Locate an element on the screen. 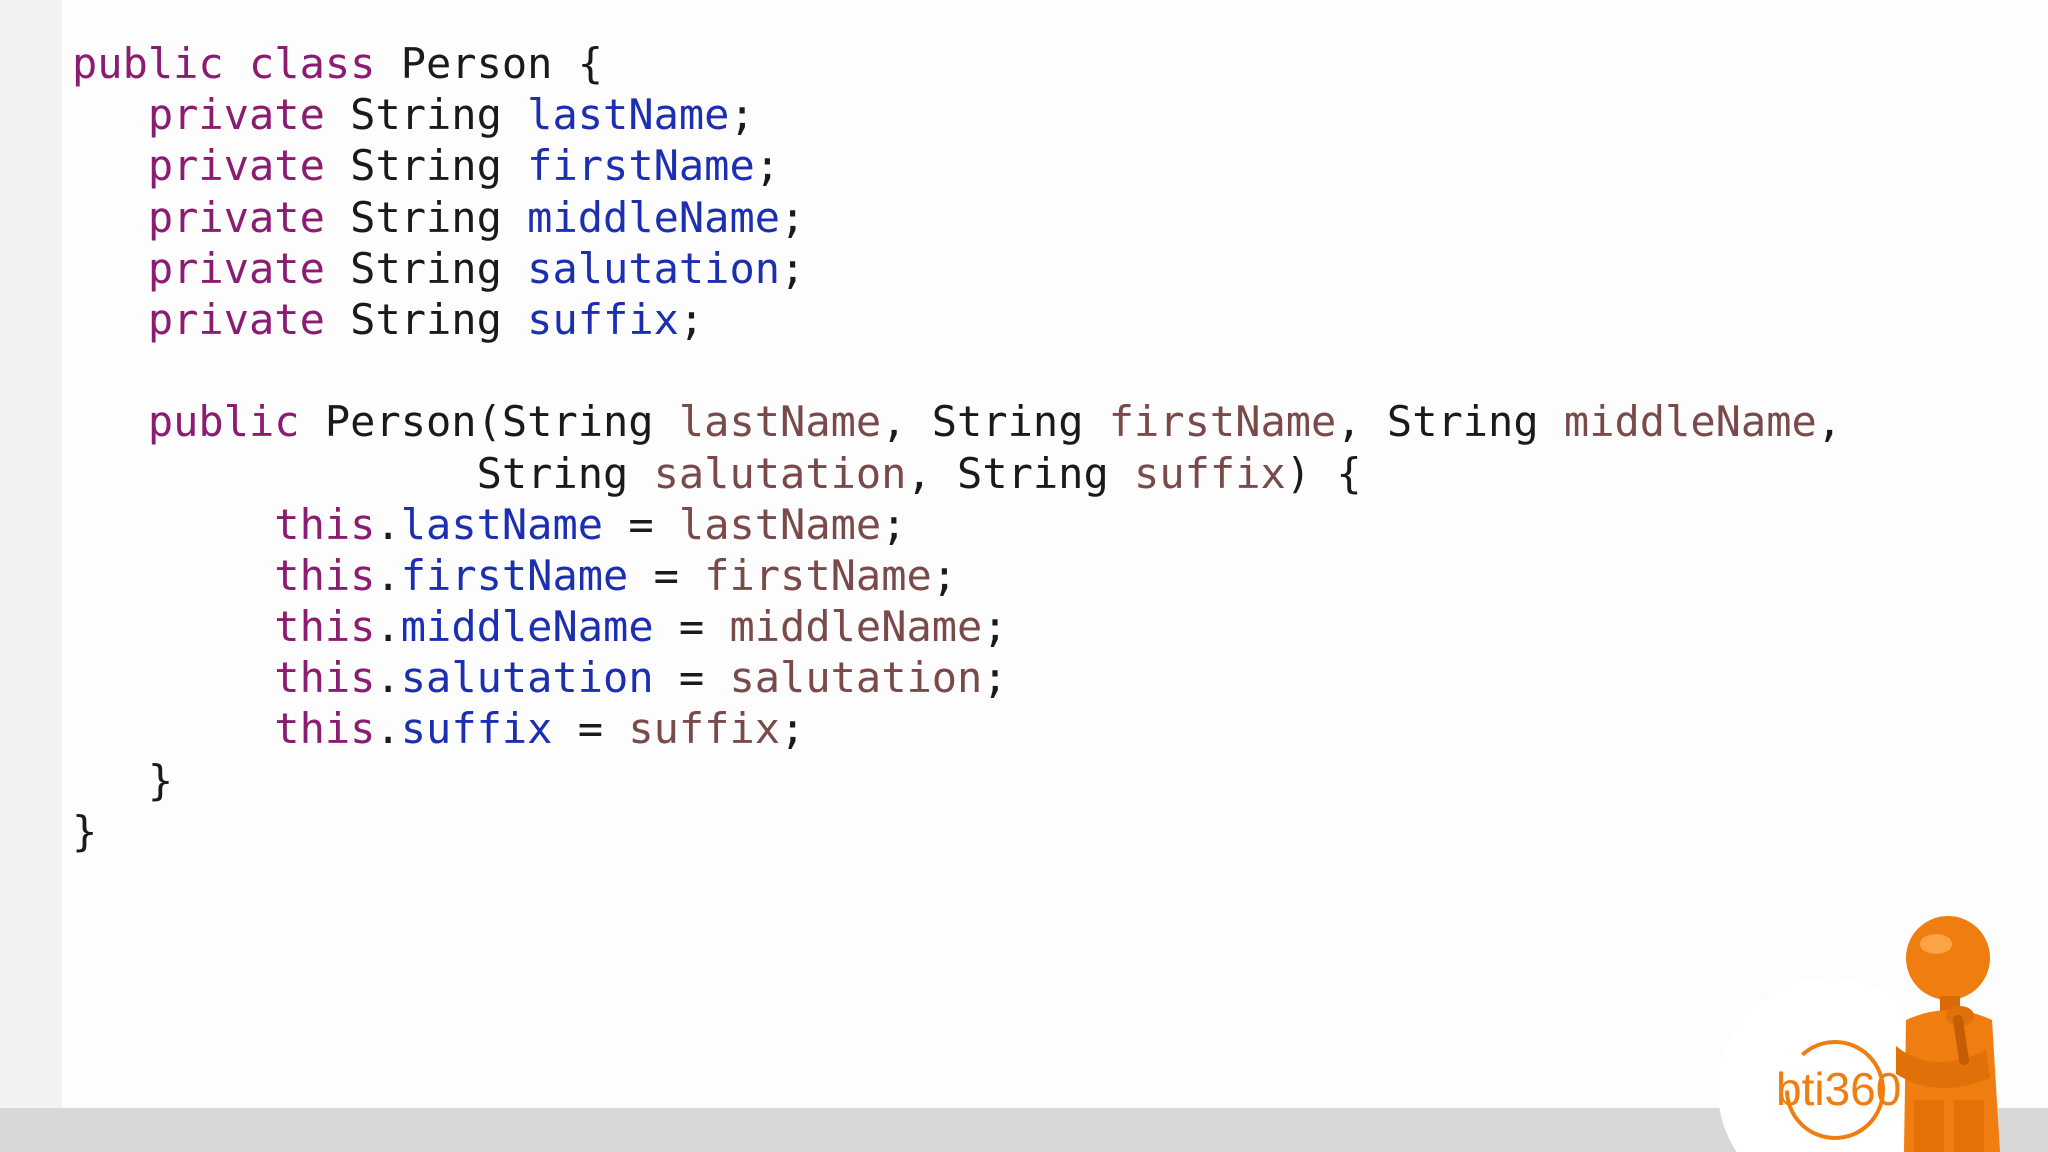 The height and width of the screenshot is (1152, 2048). code-line: this.firstName = firstName; is located at coordinates (957, 575).